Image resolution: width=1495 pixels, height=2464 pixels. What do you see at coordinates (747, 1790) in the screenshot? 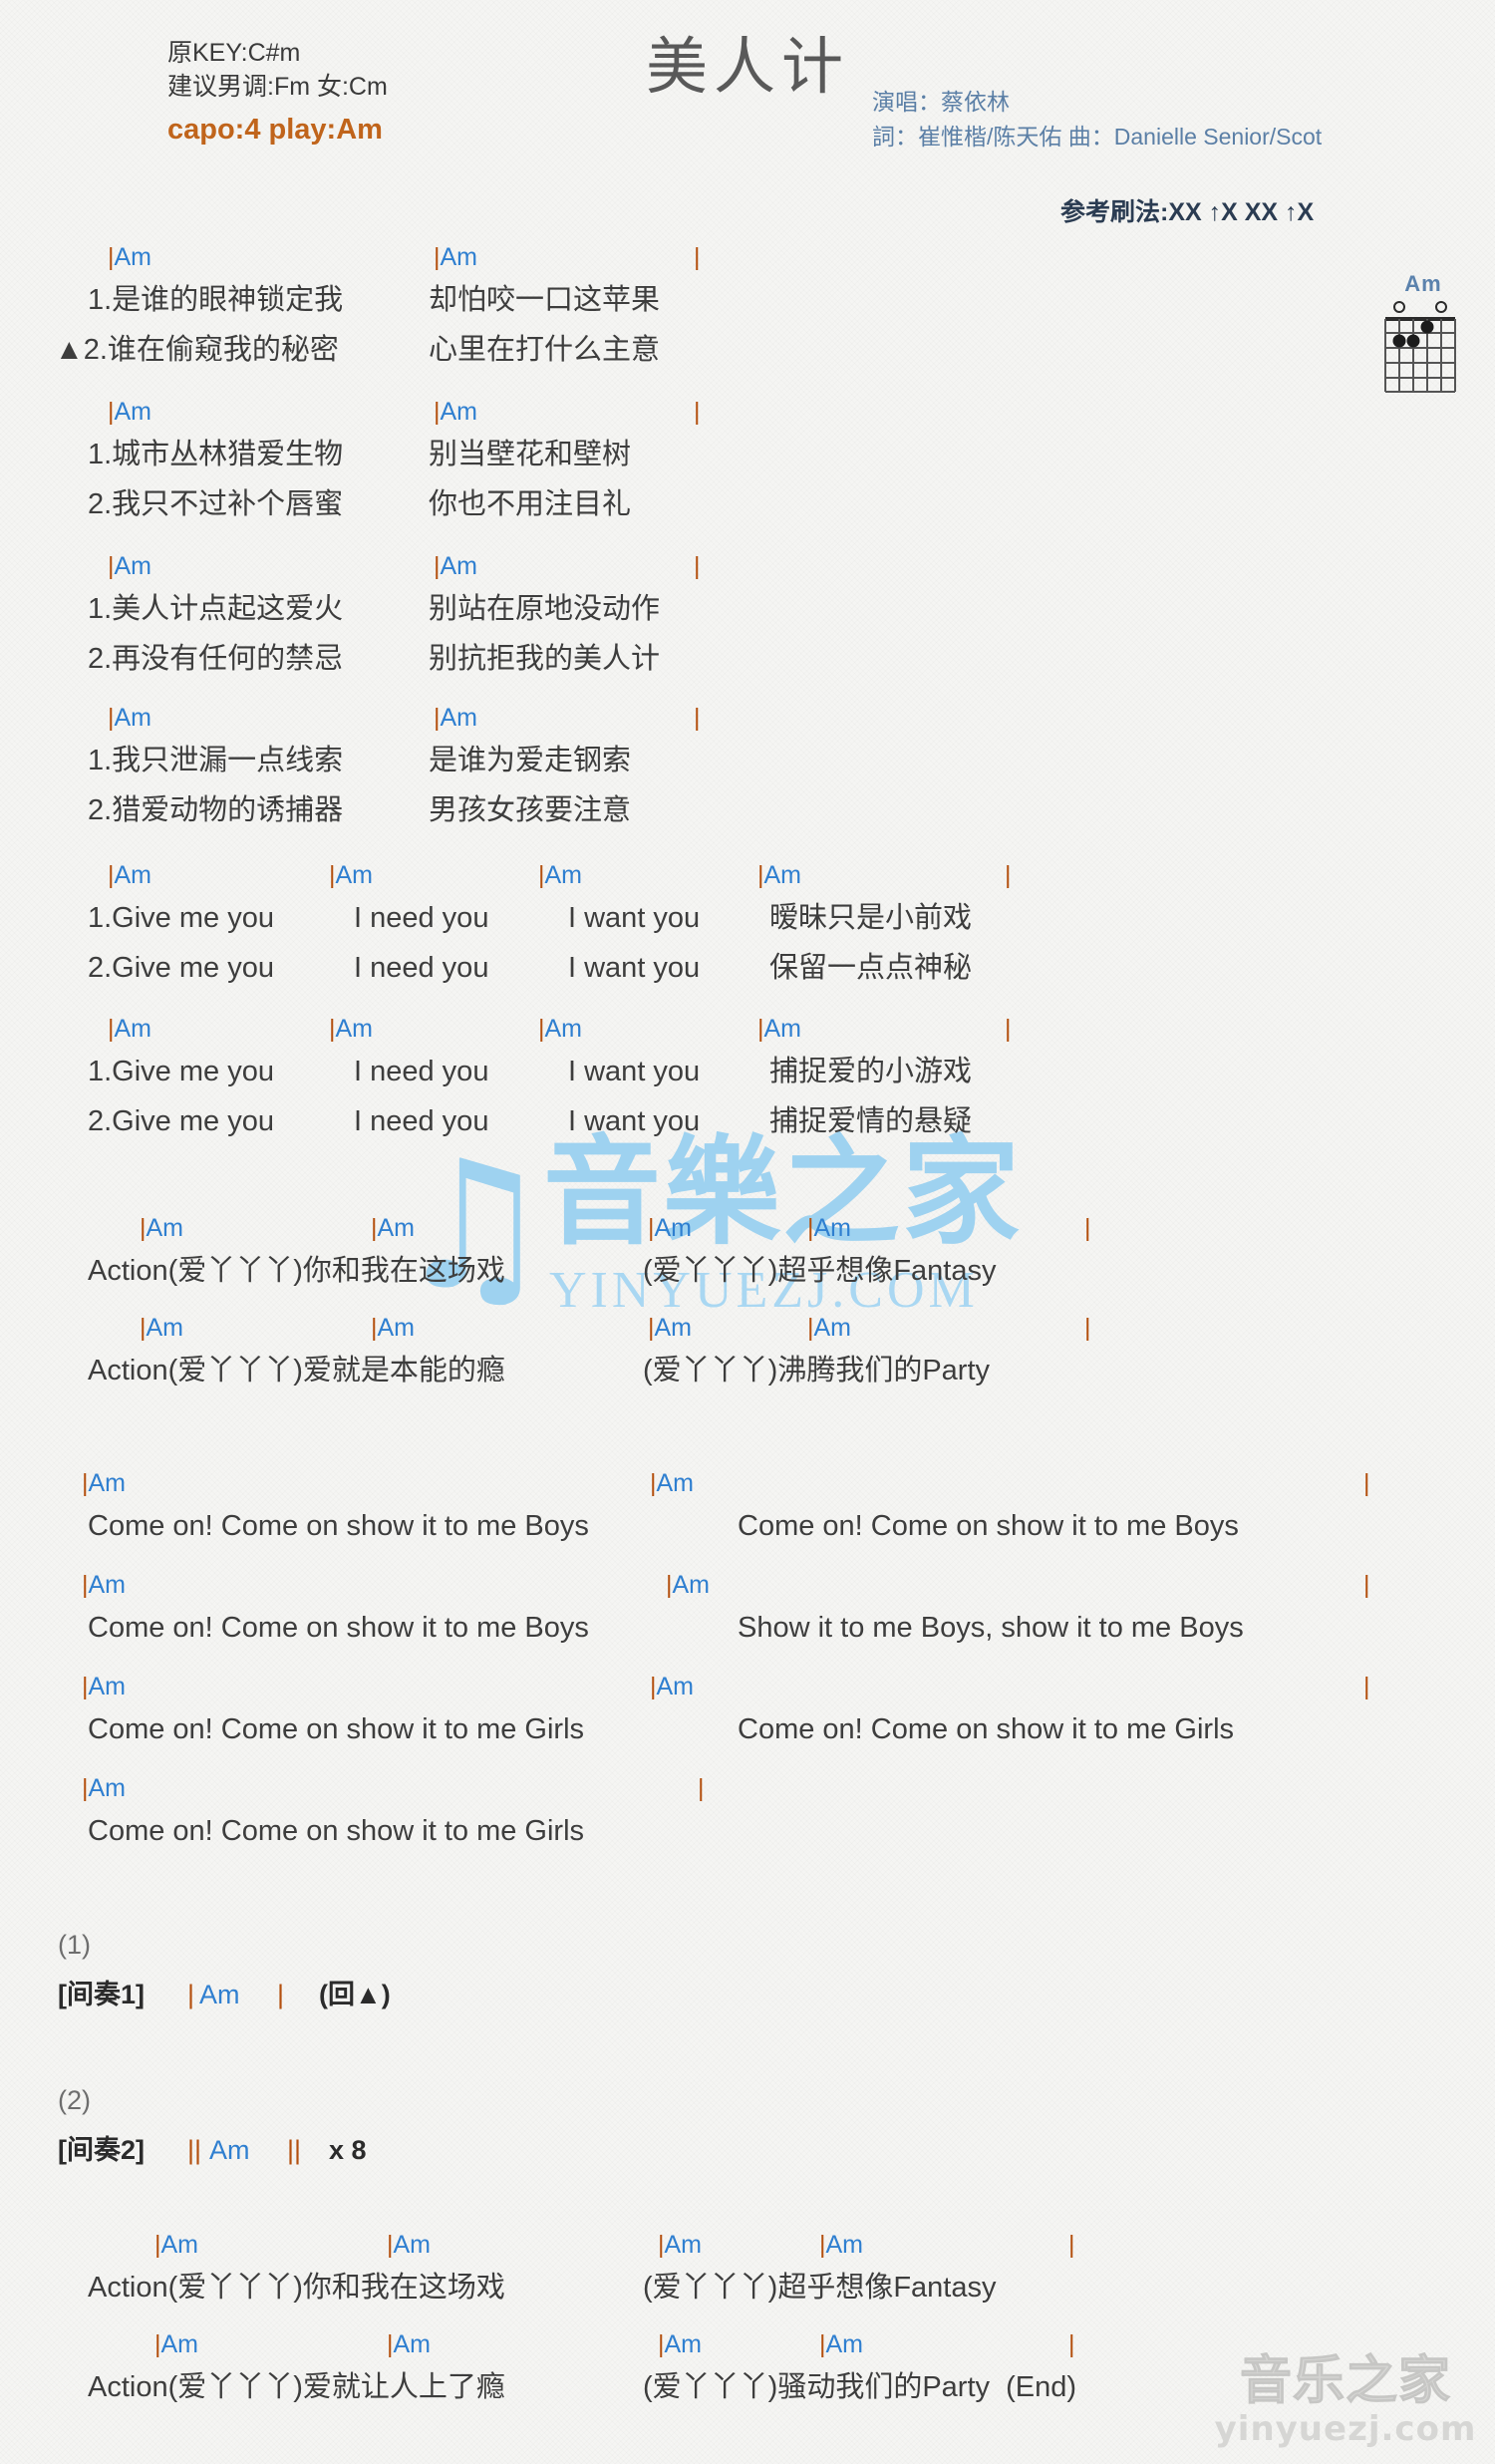
I see `chord-line: |Am |` at bounding box center [747, 1790].